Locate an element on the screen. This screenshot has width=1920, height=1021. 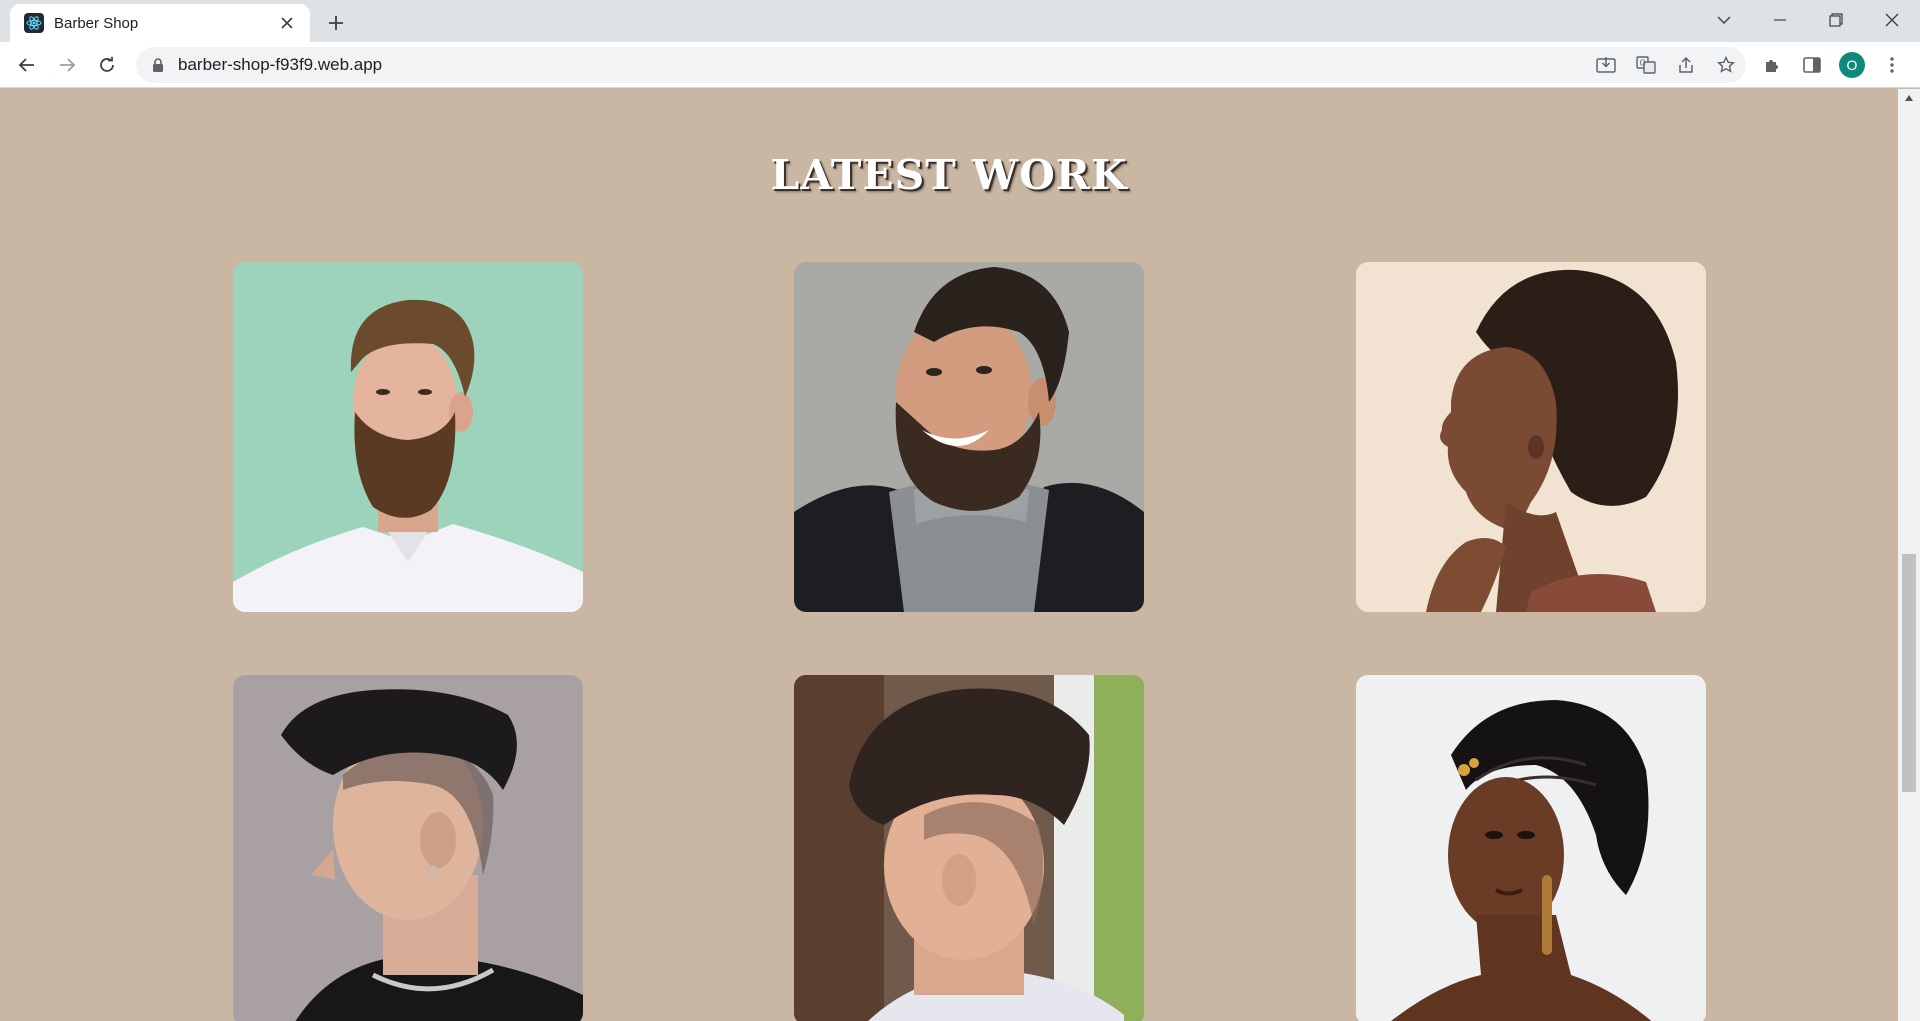
tab-strip: Barber Shop is located at coordinates (960, 21).